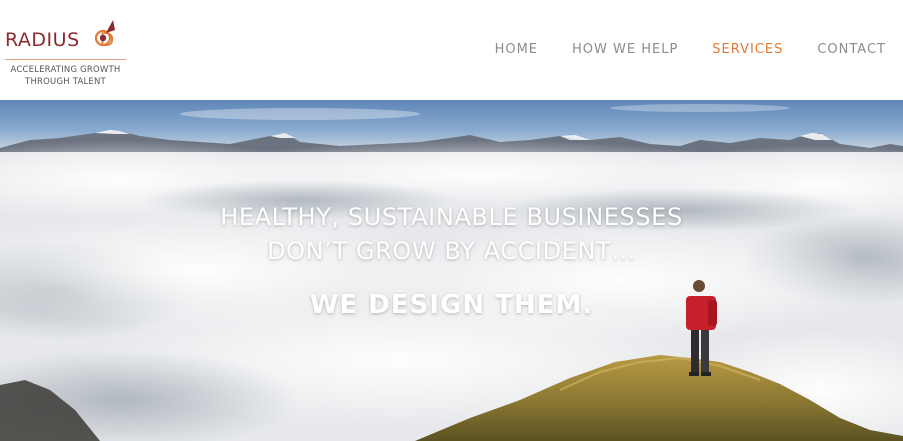  Describe the element at coordinates (65, 59) in the screenshot. I see `logo-divider` at that location.